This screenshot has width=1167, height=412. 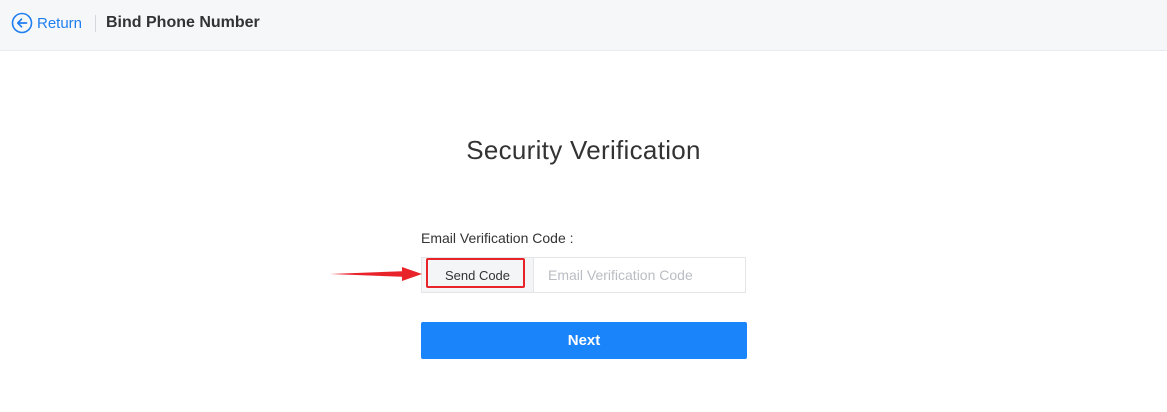 I want to click on next-button: Next, so click(x=584, y=340).